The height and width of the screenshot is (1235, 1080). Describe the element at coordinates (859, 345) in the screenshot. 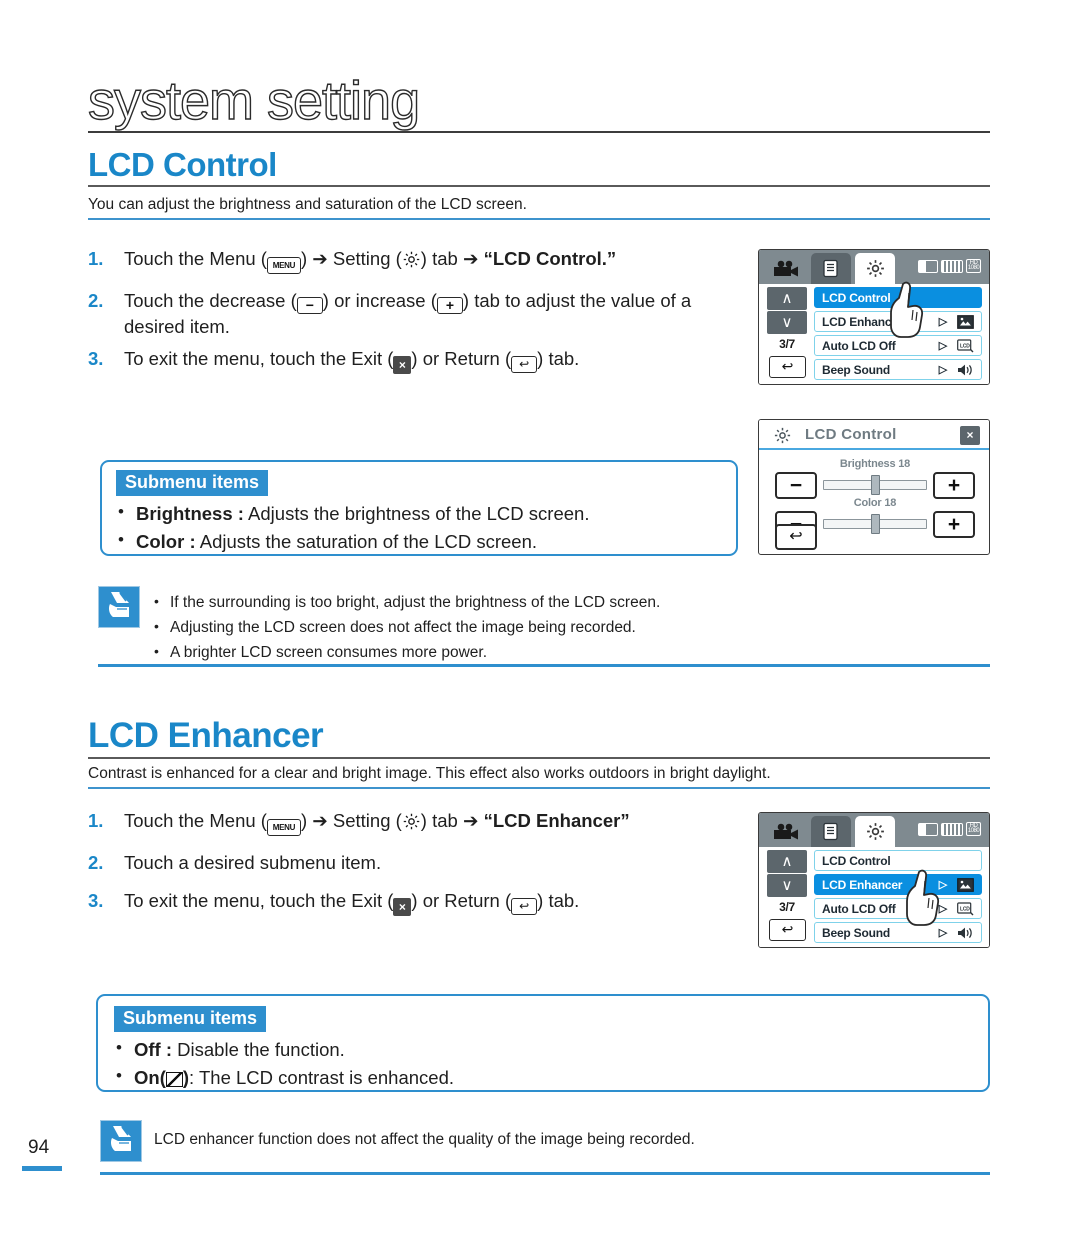

I see `menu-row-label: Auto LCD Off` at that location.